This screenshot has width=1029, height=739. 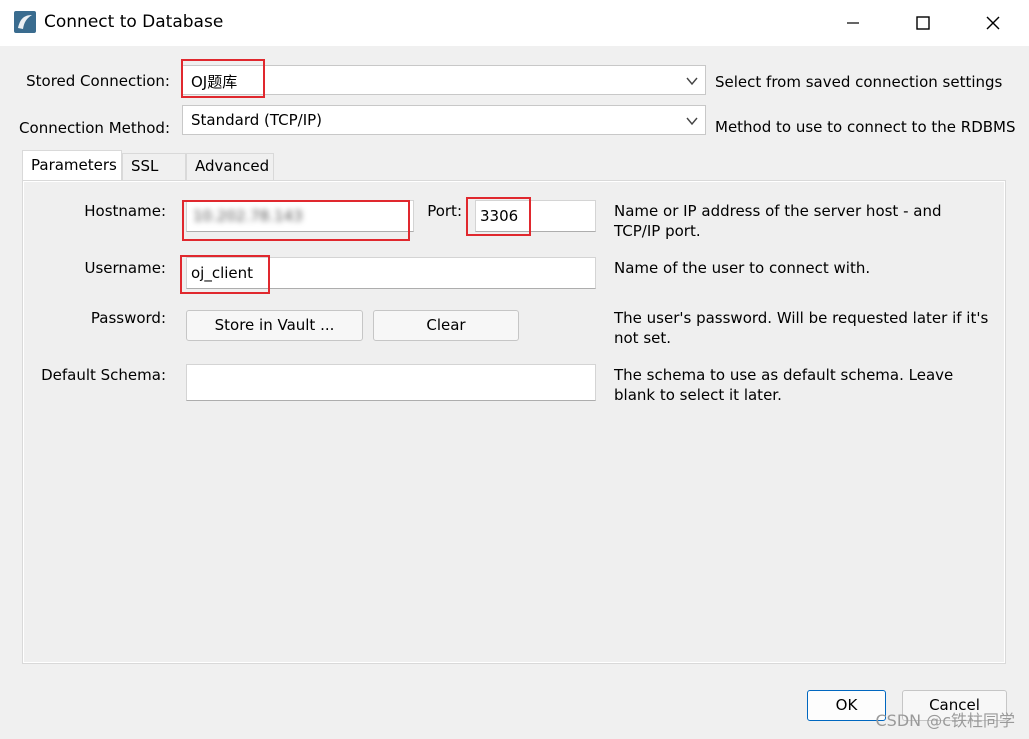 What do you see at coordinates (25, 22) in the screenshot?
I see `mysql-workbench-icon` at bounding box center [25, 22].